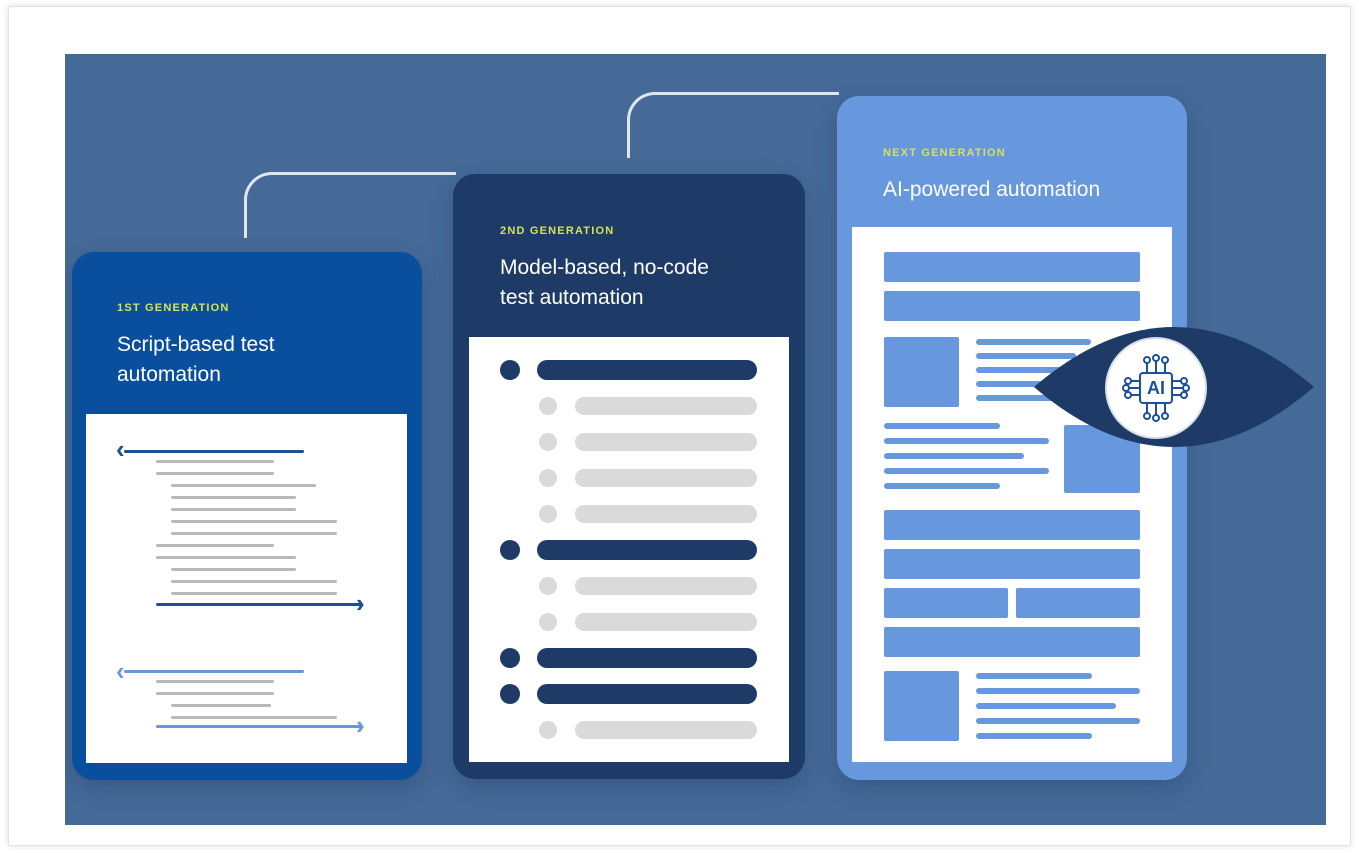  Describe the element at coordinates (944, 153) in the screenshot. I see `generation-label: NEXT GENERATION` at that location.